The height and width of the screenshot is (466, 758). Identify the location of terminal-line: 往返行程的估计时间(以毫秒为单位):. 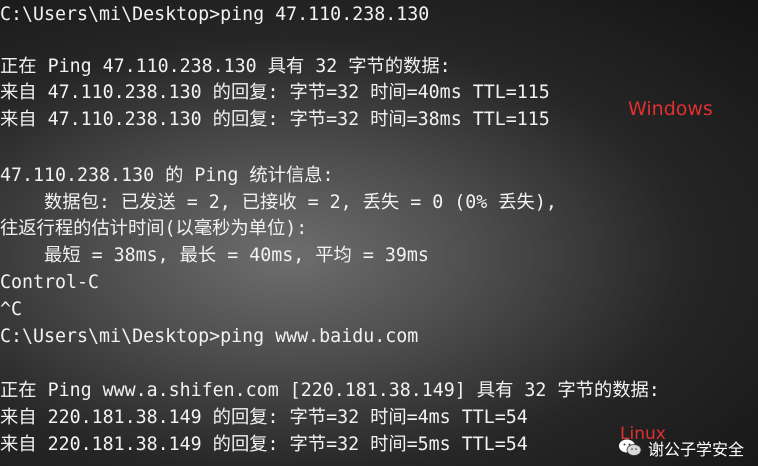
(154, 228).